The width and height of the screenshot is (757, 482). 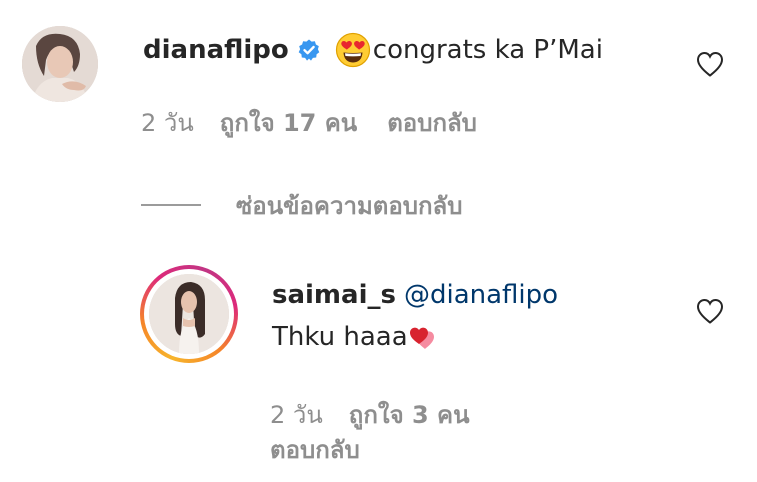 I want to click on comment-username: dianaflipo, so click(x=216, y=50).